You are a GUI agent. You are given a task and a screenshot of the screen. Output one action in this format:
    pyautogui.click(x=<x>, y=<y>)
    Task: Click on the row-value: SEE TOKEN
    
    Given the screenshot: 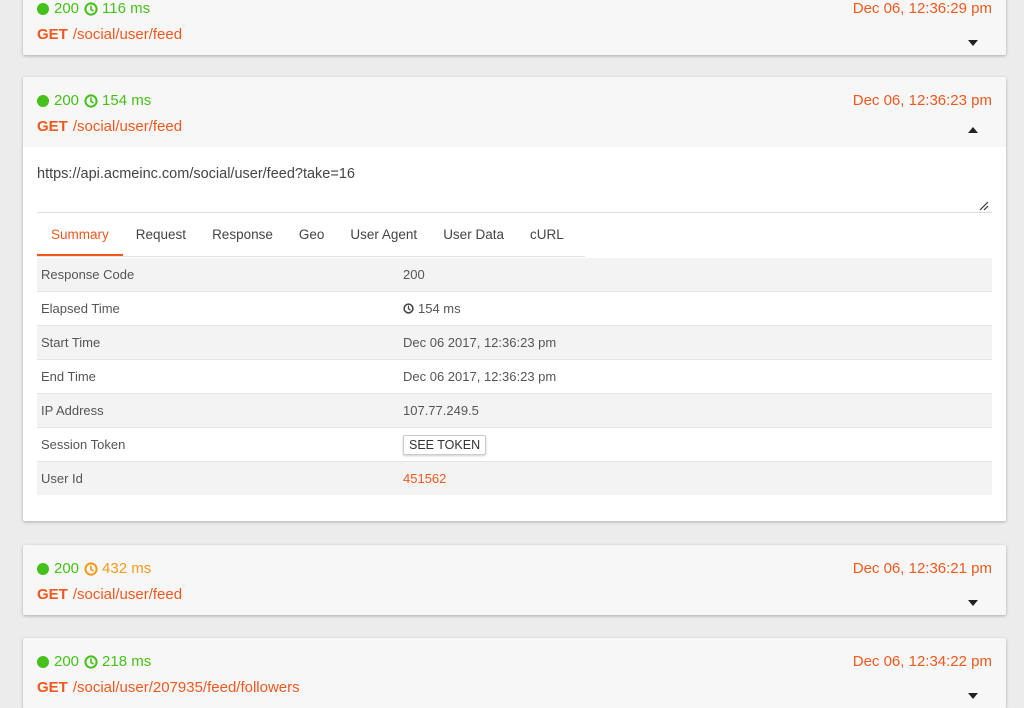 What is the action you would take?
    pyautogui.click(x=445, y=444)
    